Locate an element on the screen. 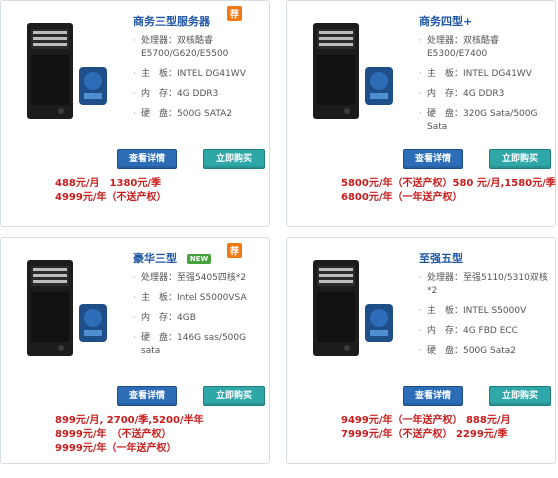 Image resolution: width=558 pixels, height=478 pixels. product-title: 商务四型+ is located at coordinates (445, 21).